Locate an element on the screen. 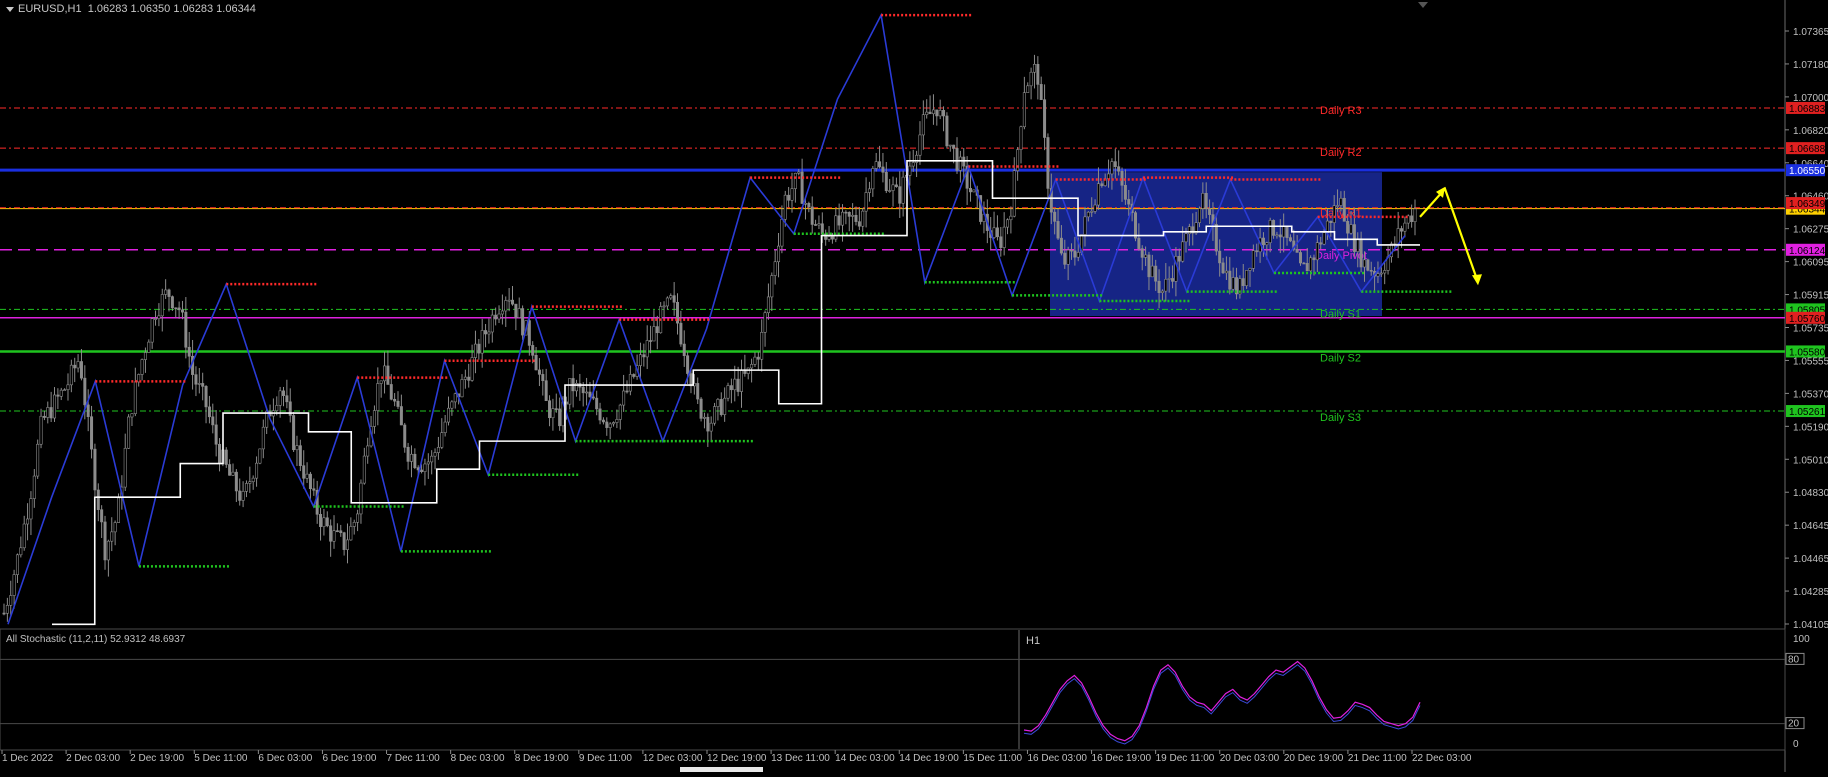 This screenshot has height=777, width=1828. daily-s2-label: Daily S2 is located at coordinates (1340, 358).